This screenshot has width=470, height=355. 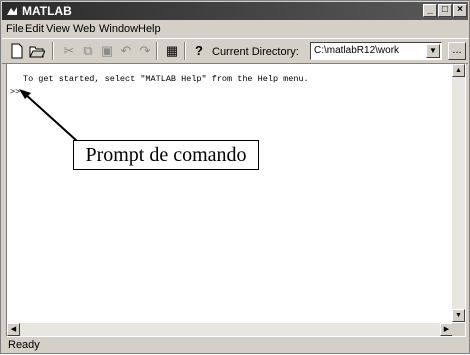 What do you see at coordinates (48, 115) in the screenshot?
I see `annotation-arrow` at bounding box center [48, 115].